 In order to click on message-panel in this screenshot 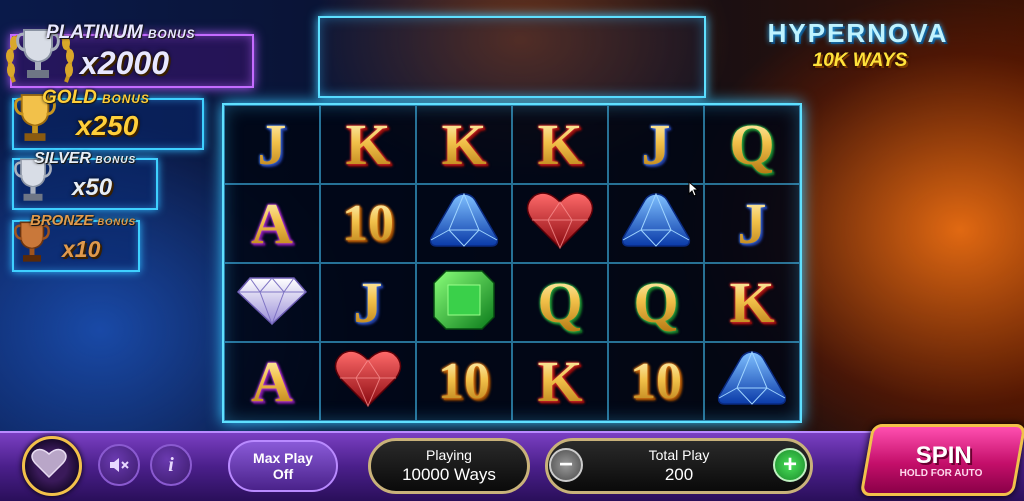, I will do `click(512, 57)`.